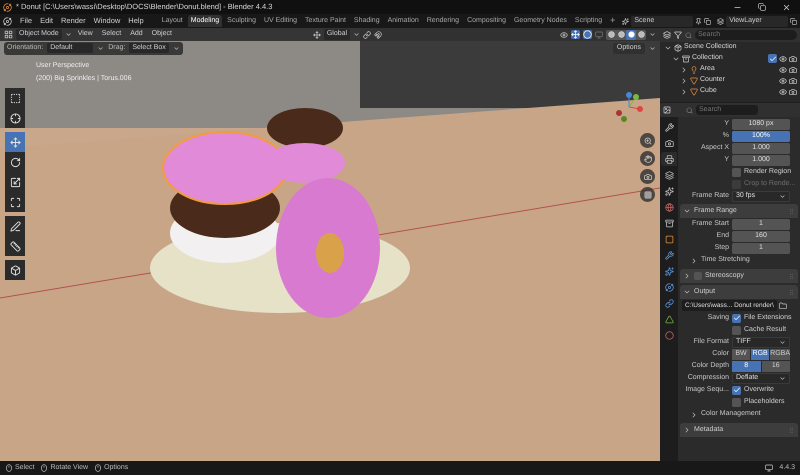 The height and width of the screenshot is (475, 800). I want to click on rotate-icon, so click(15, 162).